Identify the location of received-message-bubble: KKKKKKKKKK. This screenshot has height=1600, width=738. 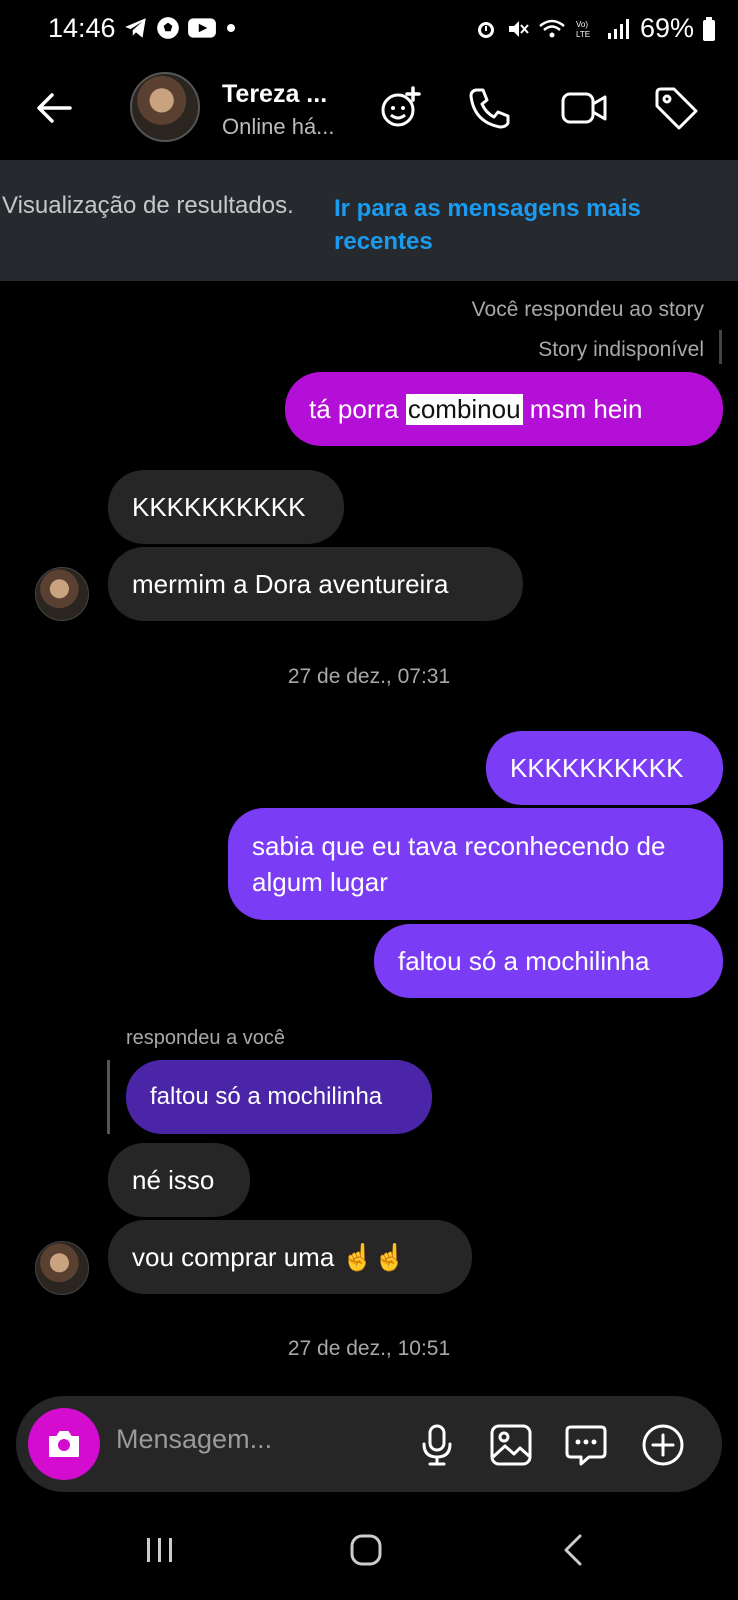
(226, 507).